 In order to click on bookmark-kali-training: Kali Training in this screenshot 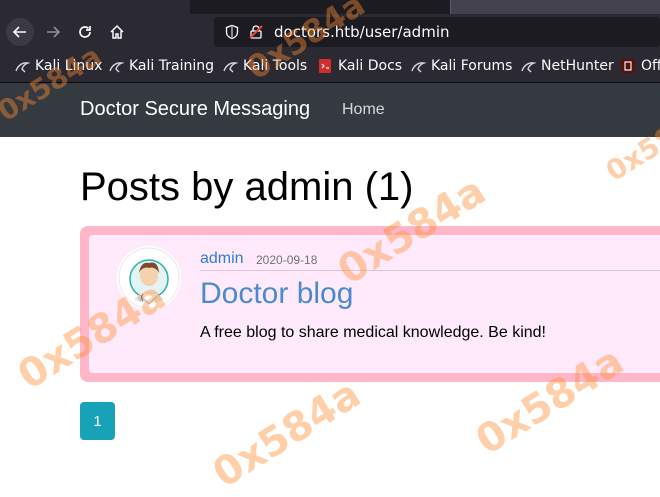, I will do `click(161, 66)`.